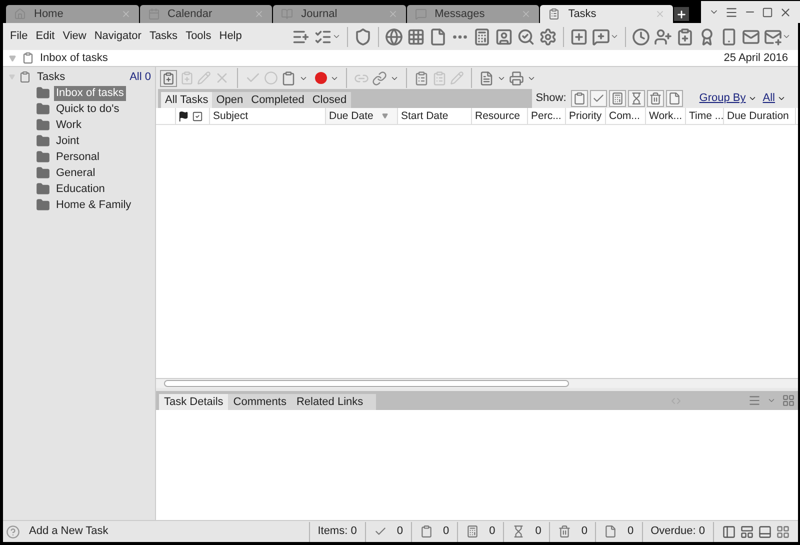 The width and height of the screenshot is (800, 545). Describe the element at coordinates (69, 125) in the screenshot. I see `tree-item: Work` at that location.